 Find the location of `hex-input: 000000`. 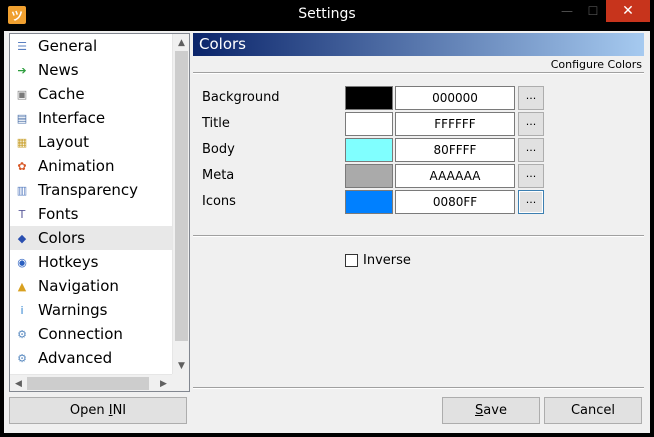

hex-input: 000000 is located at coordinates (455, 98).